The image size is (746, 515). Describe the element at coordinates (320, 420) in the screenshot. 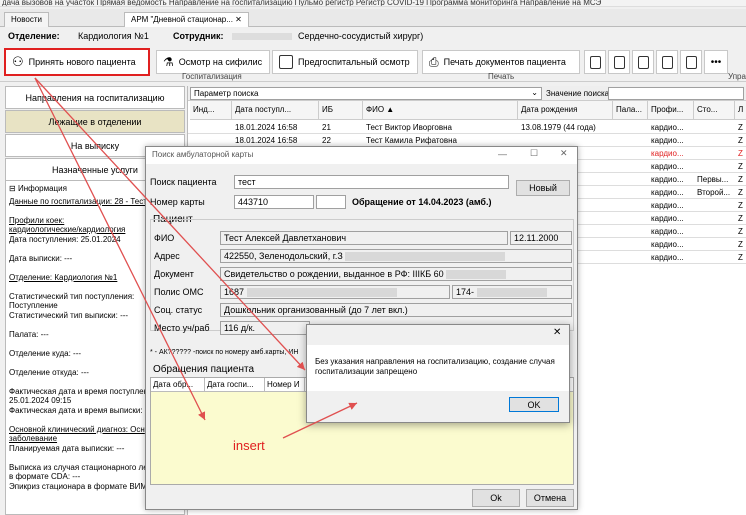

I see `arrow-insert` at that location.